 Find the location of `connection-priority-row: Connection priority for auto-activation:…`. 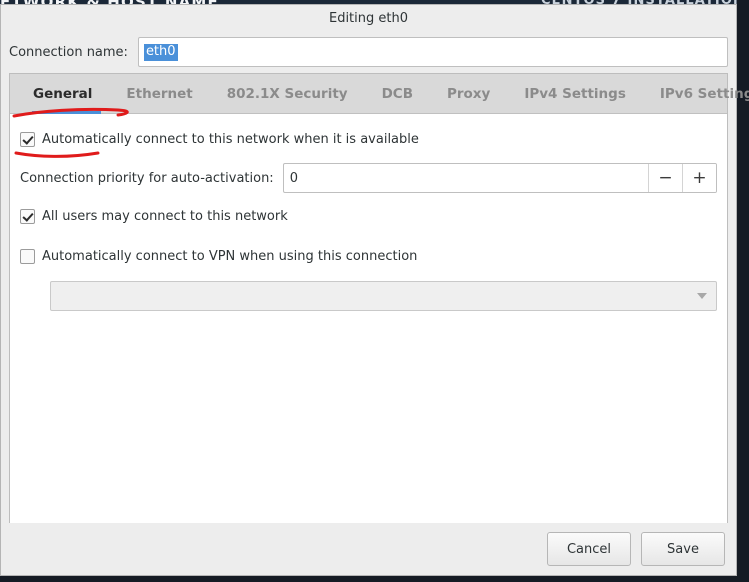

connection-priority-row: Connection priority for auto-activation:… is located at coordinates (368, 178).